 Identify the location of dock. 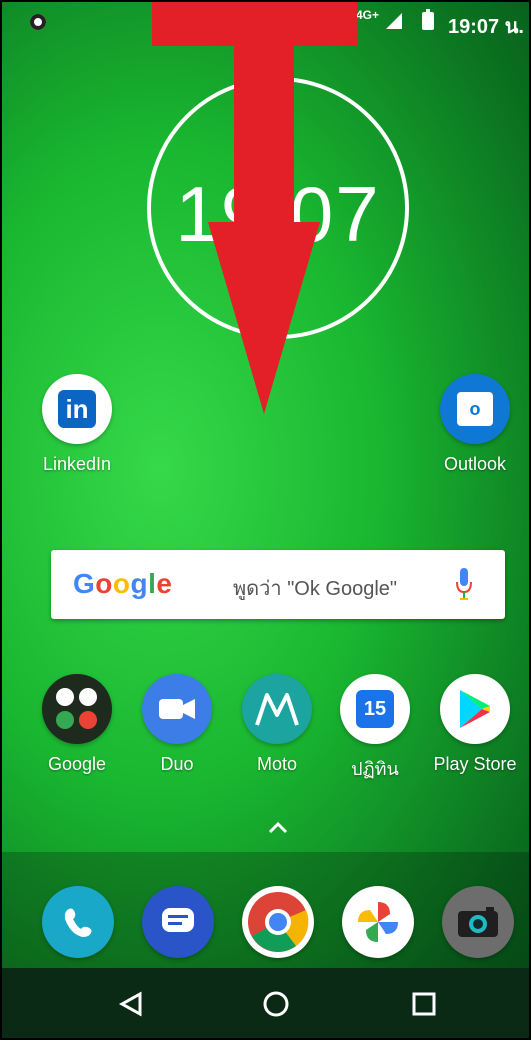
(265, 912).